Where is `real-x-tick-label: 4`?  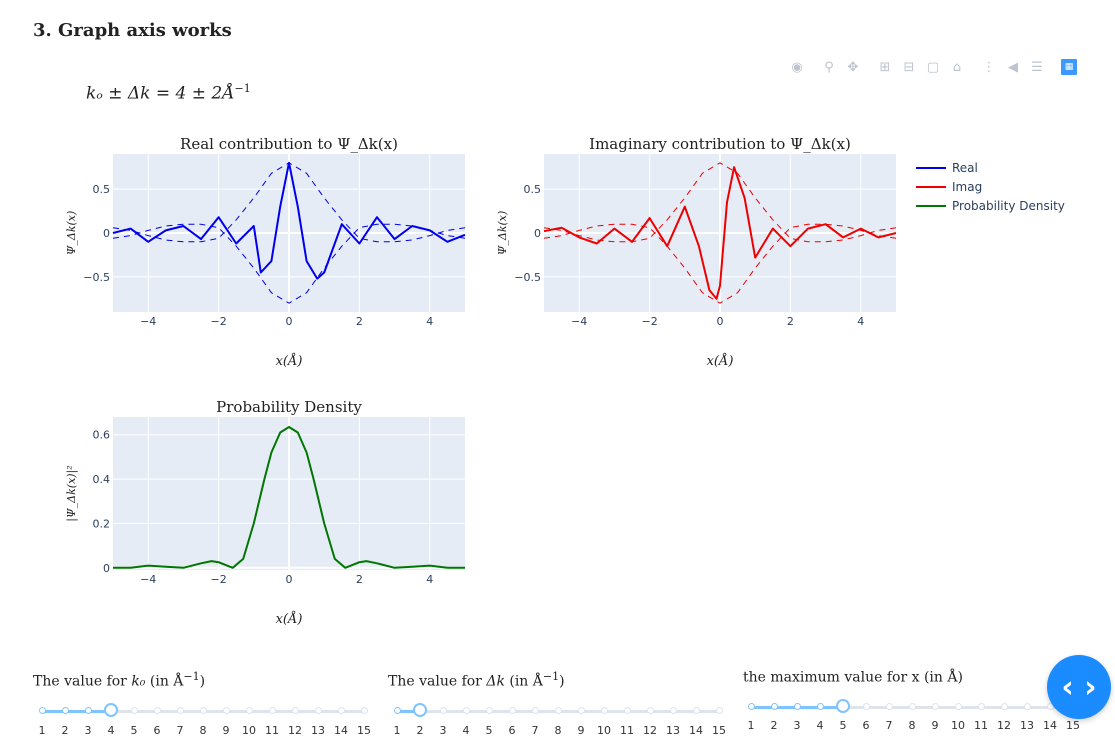 real-x-tick-label: 4 is located at coordinates (429, 321).